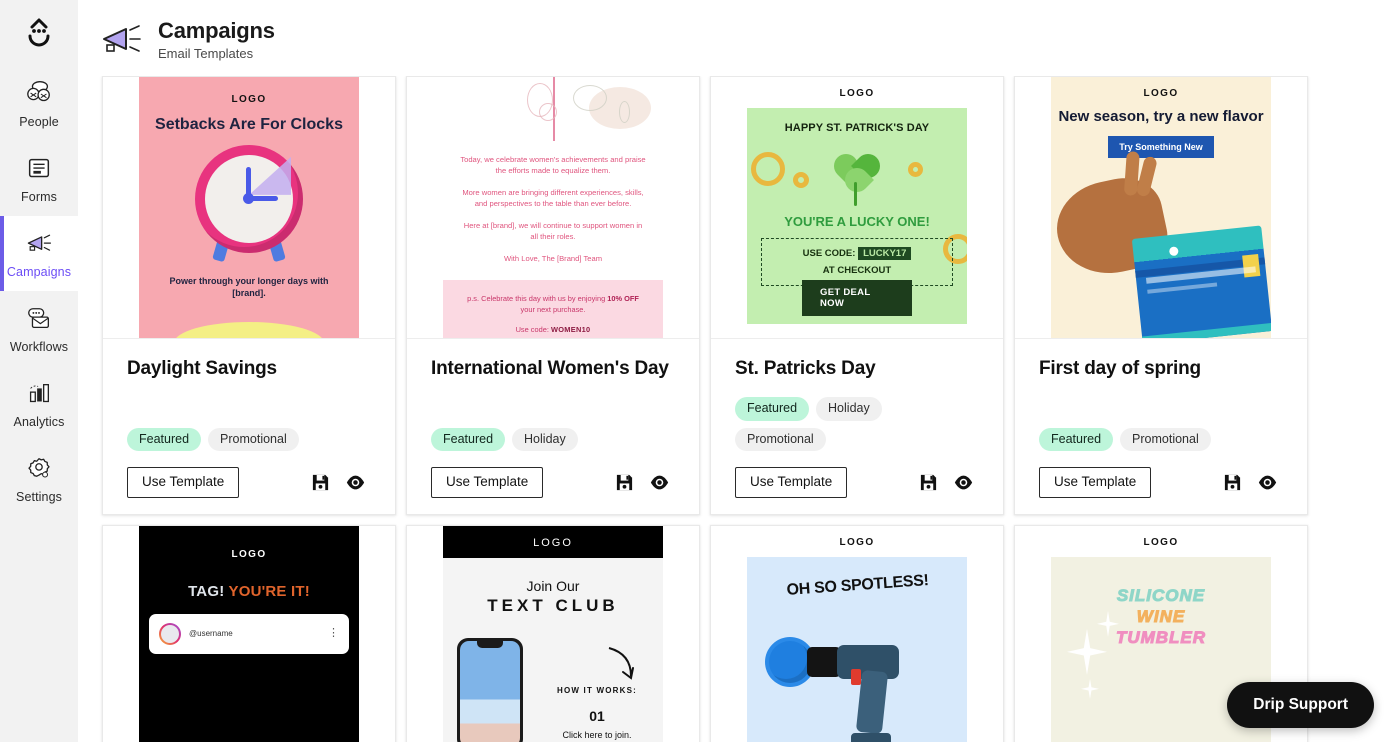 This screenshot has width=1400, height=742. What do you see at coordinates (597, 734) in the screenshot?
I see `step-text: Click here to join.` at bounding box center [597, 734].